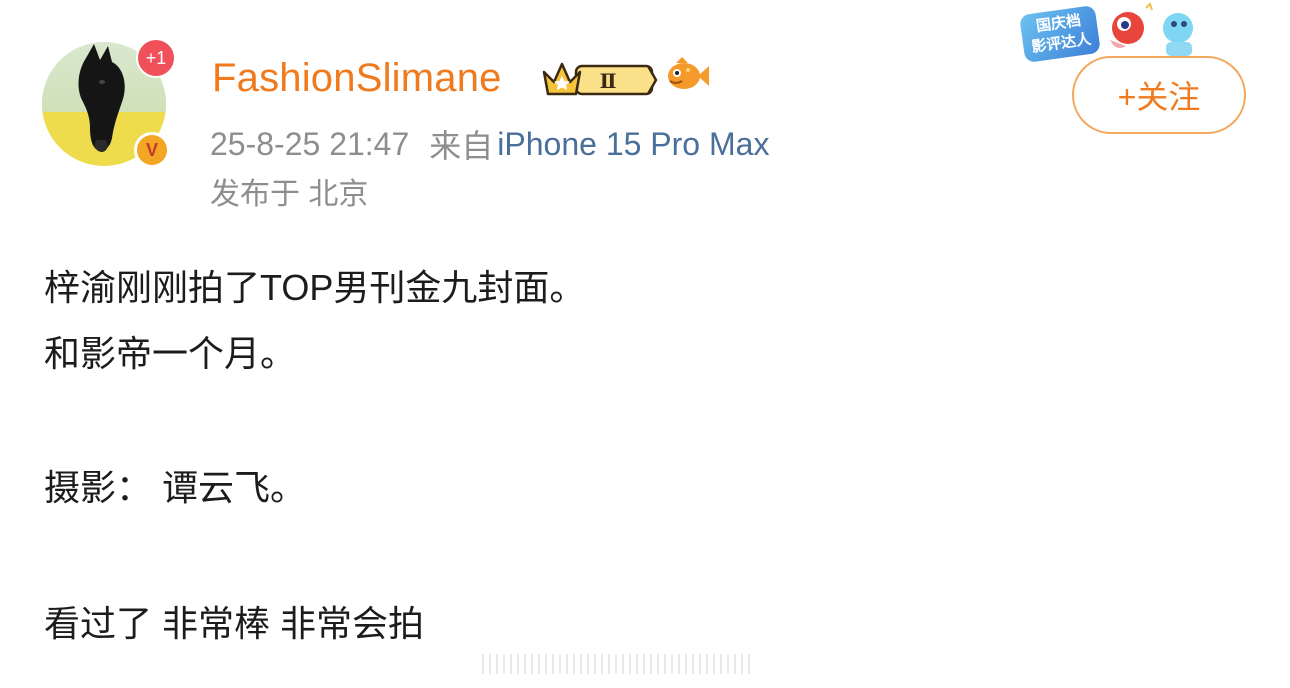  Describe the element at coordinates (152, 150) in the screenshot. I see `verified-badge-icon: V` at that location.